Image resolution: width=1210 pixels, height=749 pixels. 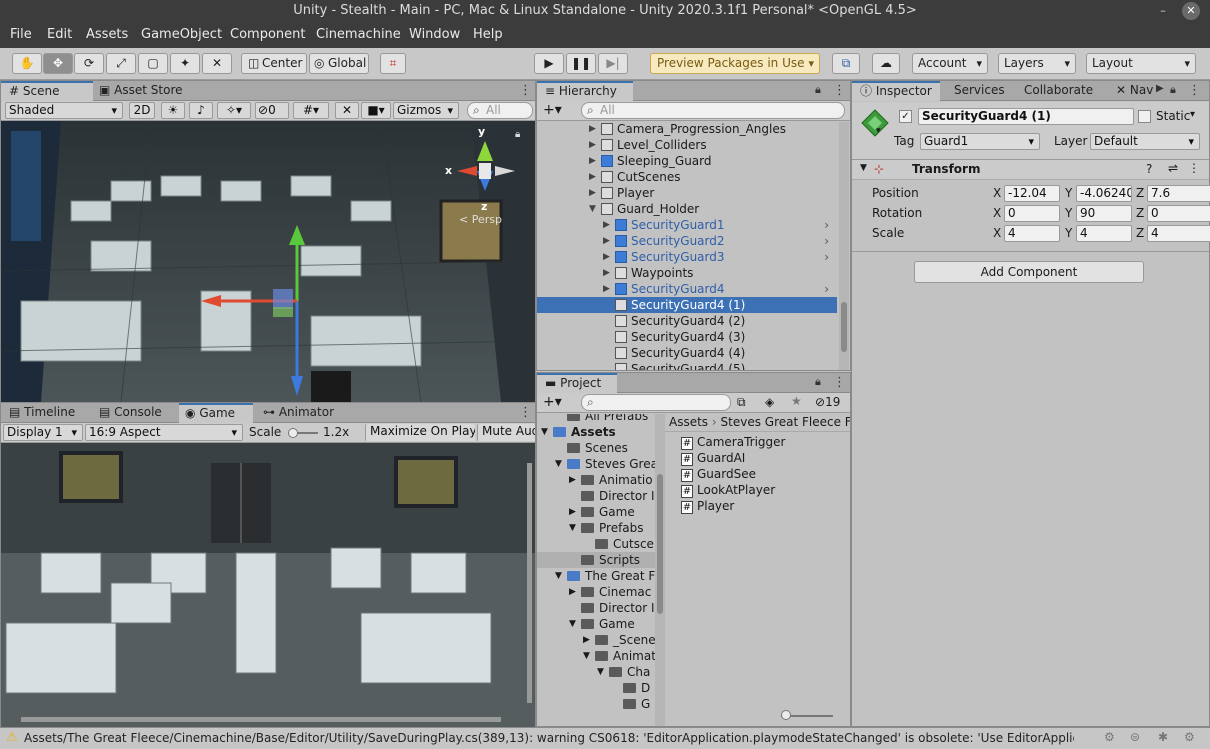 I want to click on hierarchy-item: ▶ SecurityGuard1 ›, so click(x=687, y=225).